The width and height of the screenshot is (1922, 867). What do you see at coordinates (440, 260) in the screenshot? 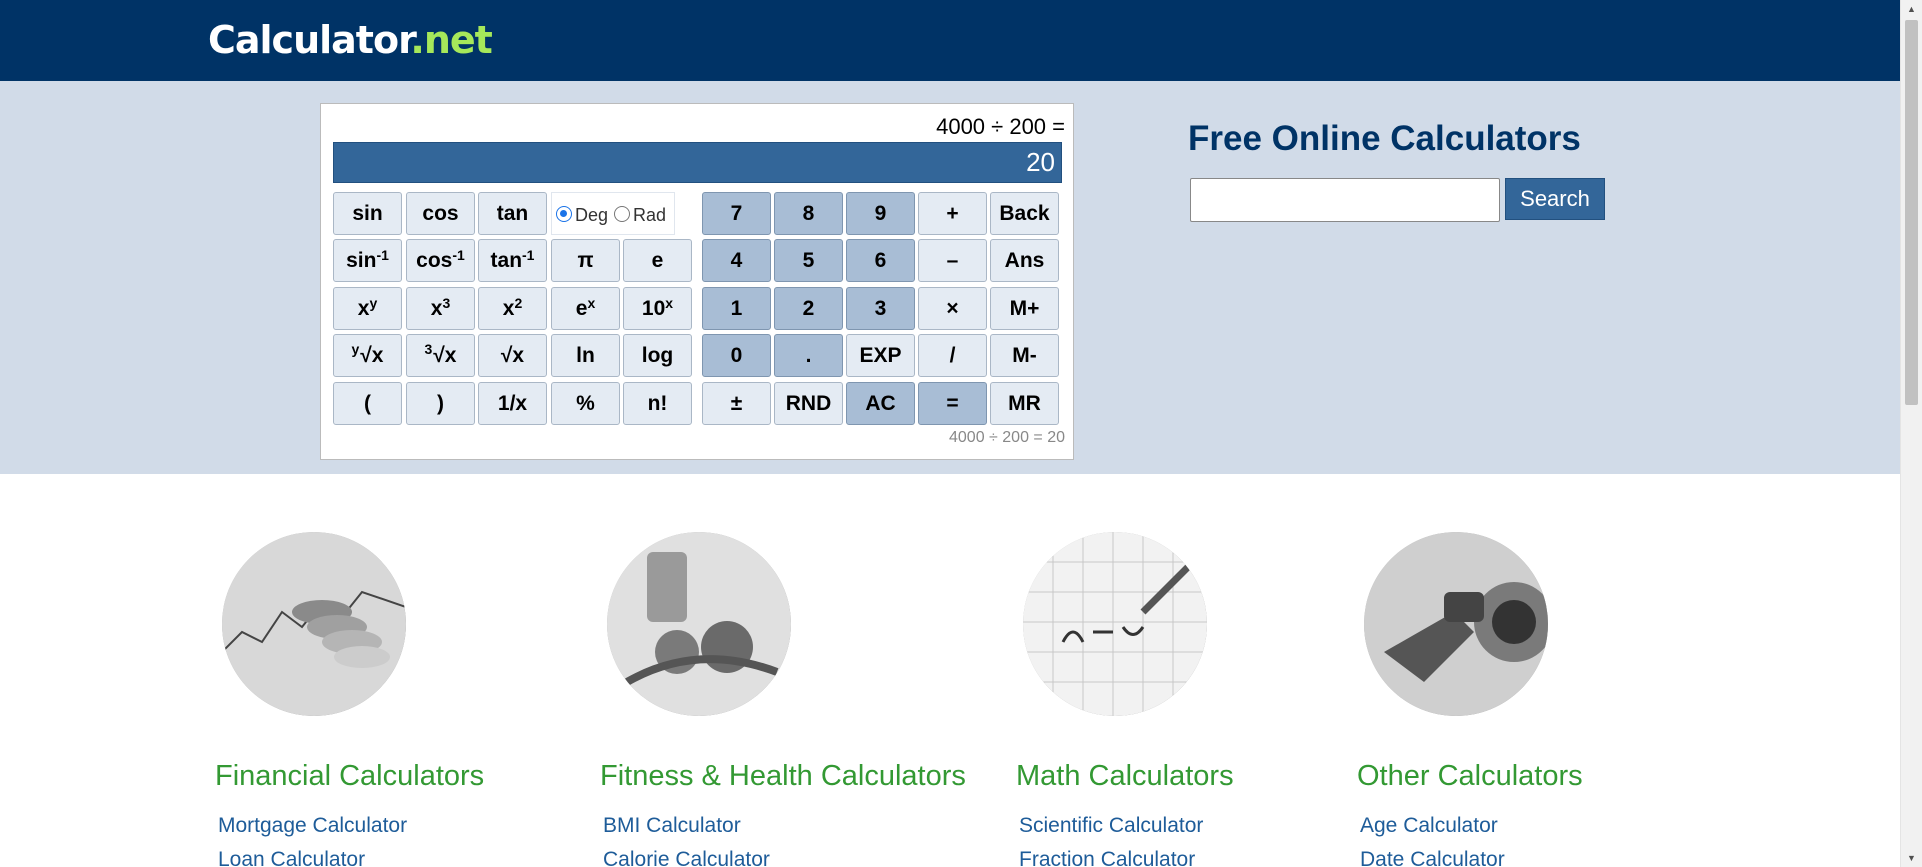
I see `acos-button: cos -1` at bounding box center [440, 260].